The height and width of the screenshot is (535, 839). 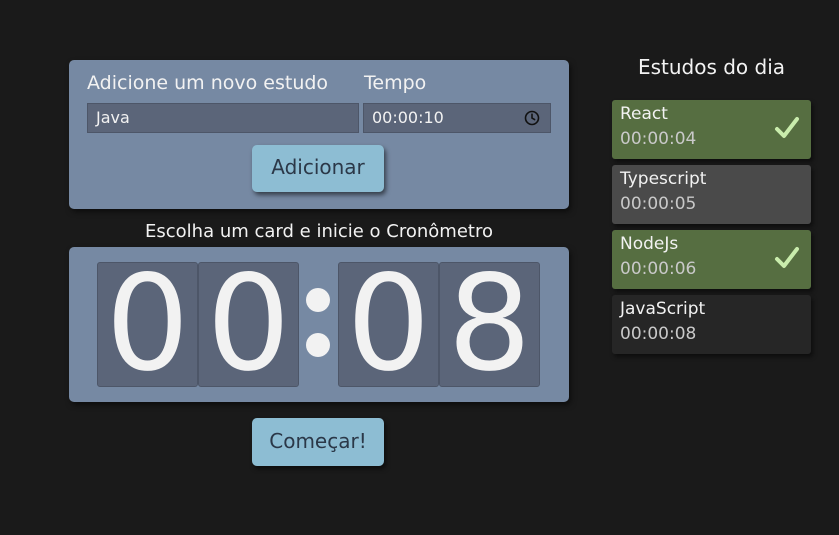 I want to click on study-item-time: 00:00:08, so click(x=658, y=334).